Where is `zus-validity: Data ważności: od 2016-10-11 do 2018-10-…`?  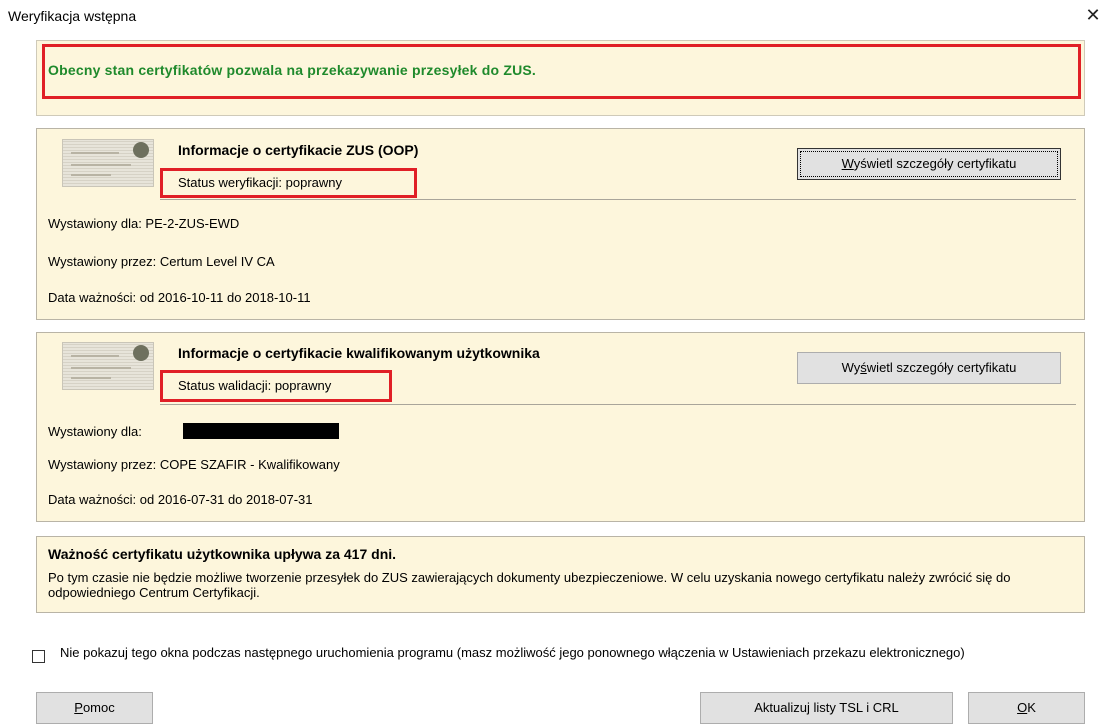 zus-validity: Data ważności: od 2016-10-11 do 2018-10-… is located at coordinates (179, 297).